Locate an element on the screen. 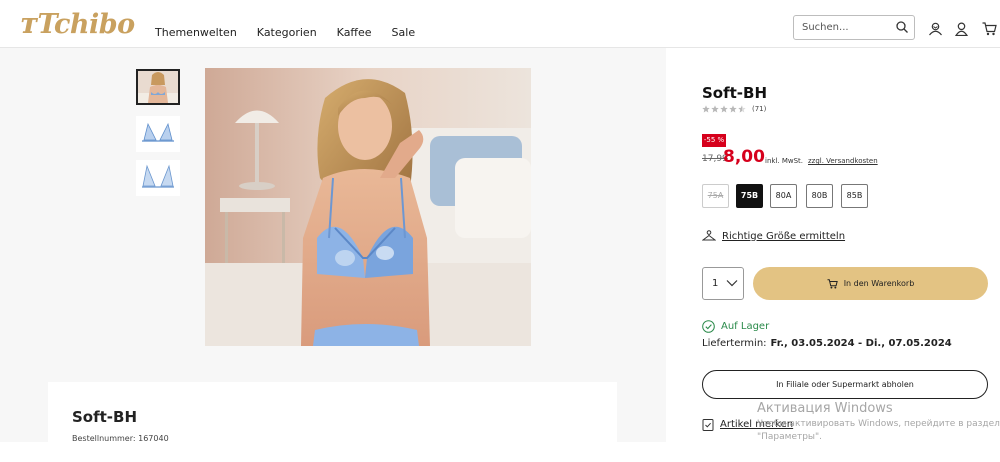 The height and width of the screenshot is (462, 1000). product-title: Soft-BH is located at coordinates (735, 93).